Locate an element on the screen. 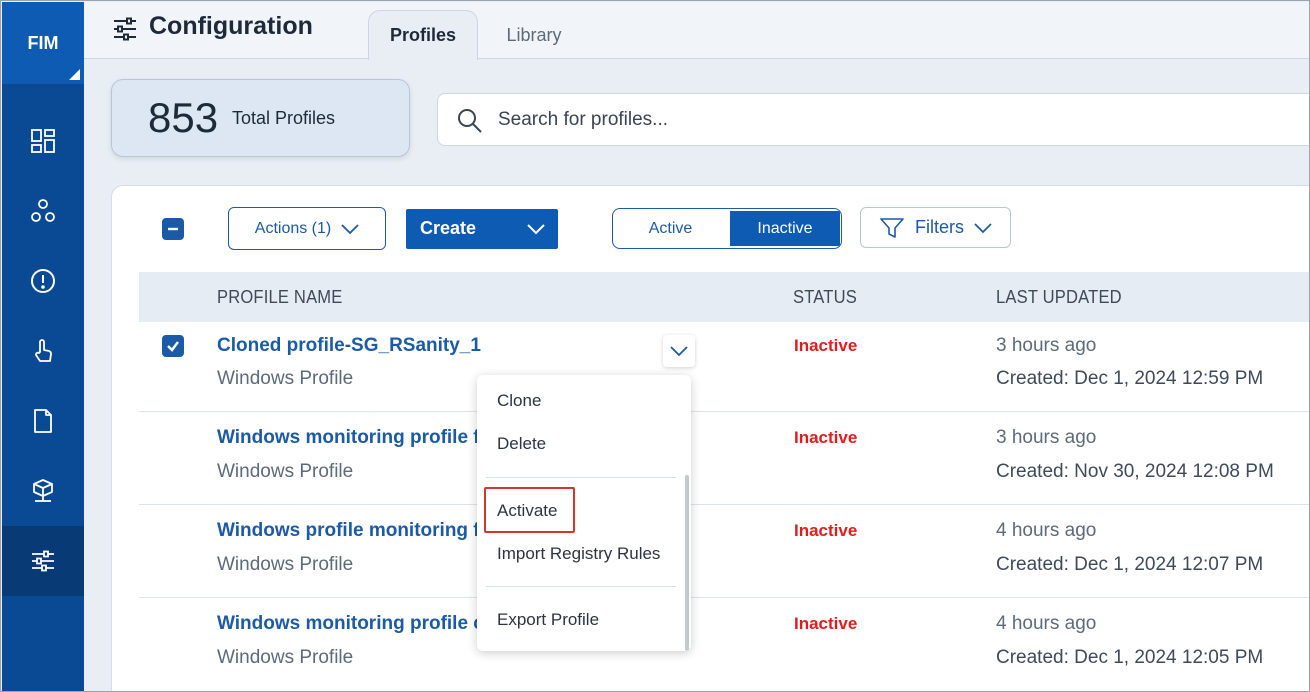 The image size is (1310, 692). tab-library: Library is located at coordinates (534, 35).